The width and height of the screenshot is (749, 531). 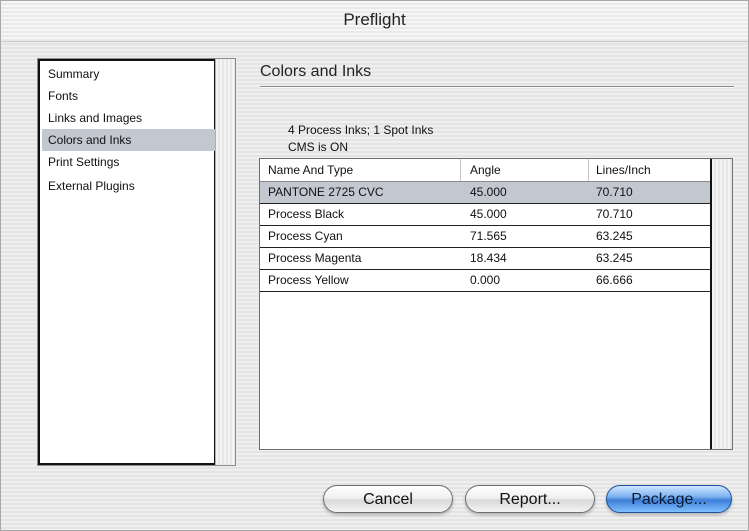 I want to click on table-header: Name And Type Angle Lines/Inch, so click(x=485, y=170).